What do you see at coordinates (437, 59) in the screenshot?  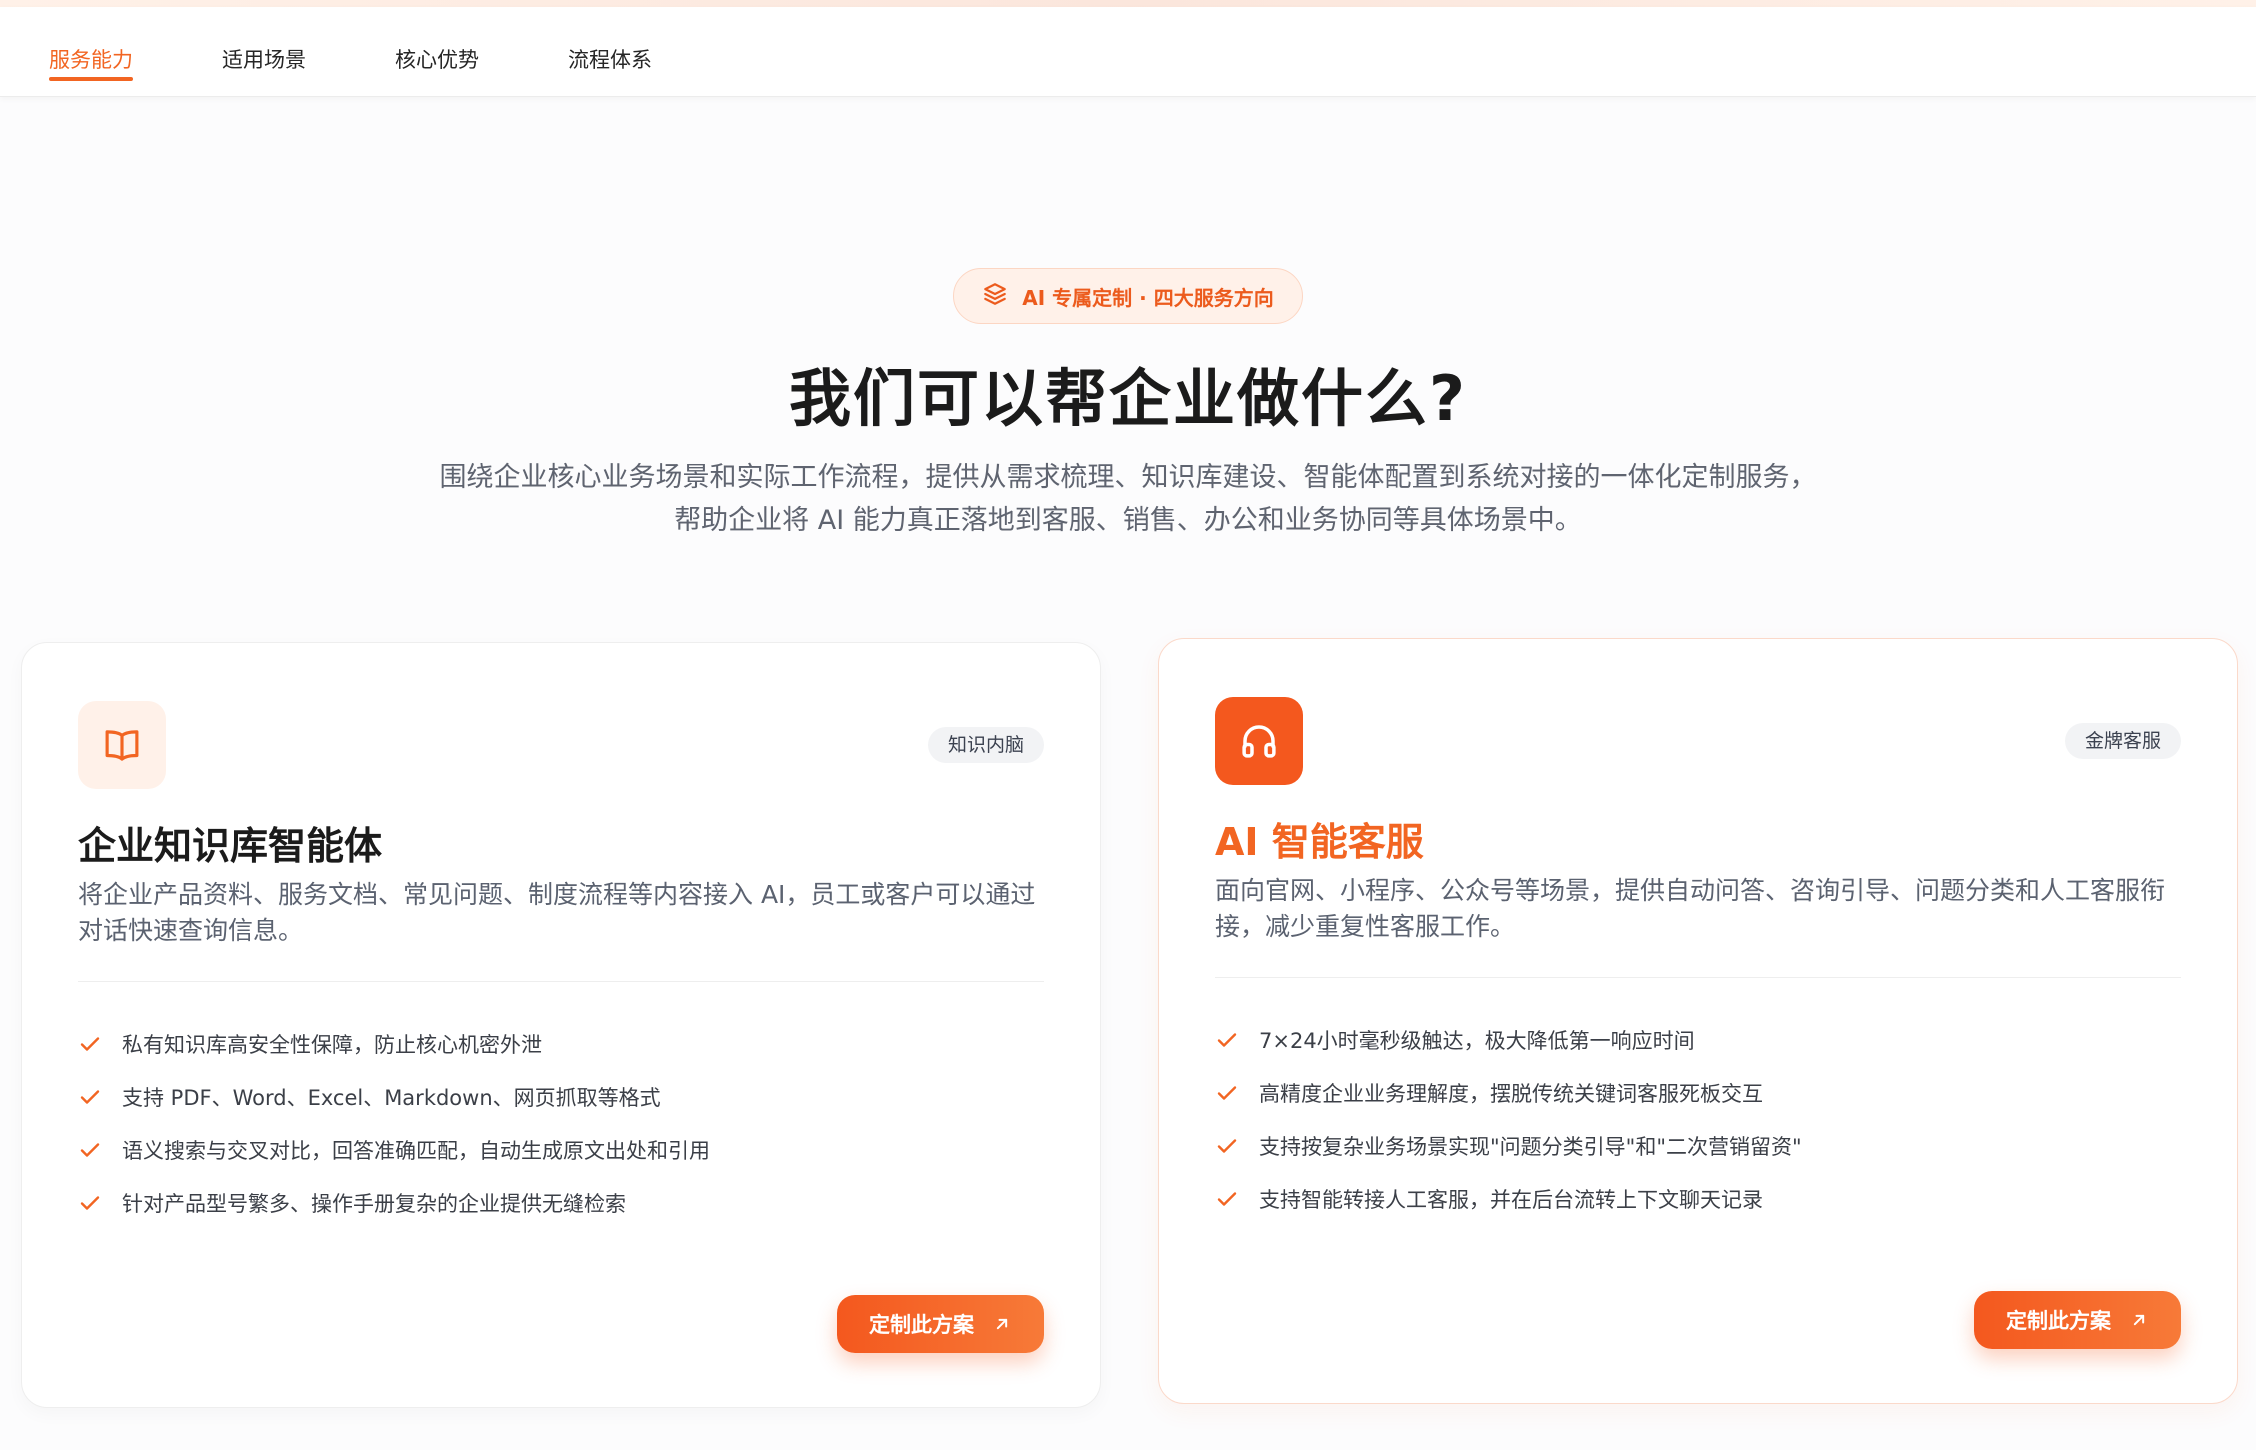 I see `tab-core-advantages: 核心优势` at bounding box center [437, 59].